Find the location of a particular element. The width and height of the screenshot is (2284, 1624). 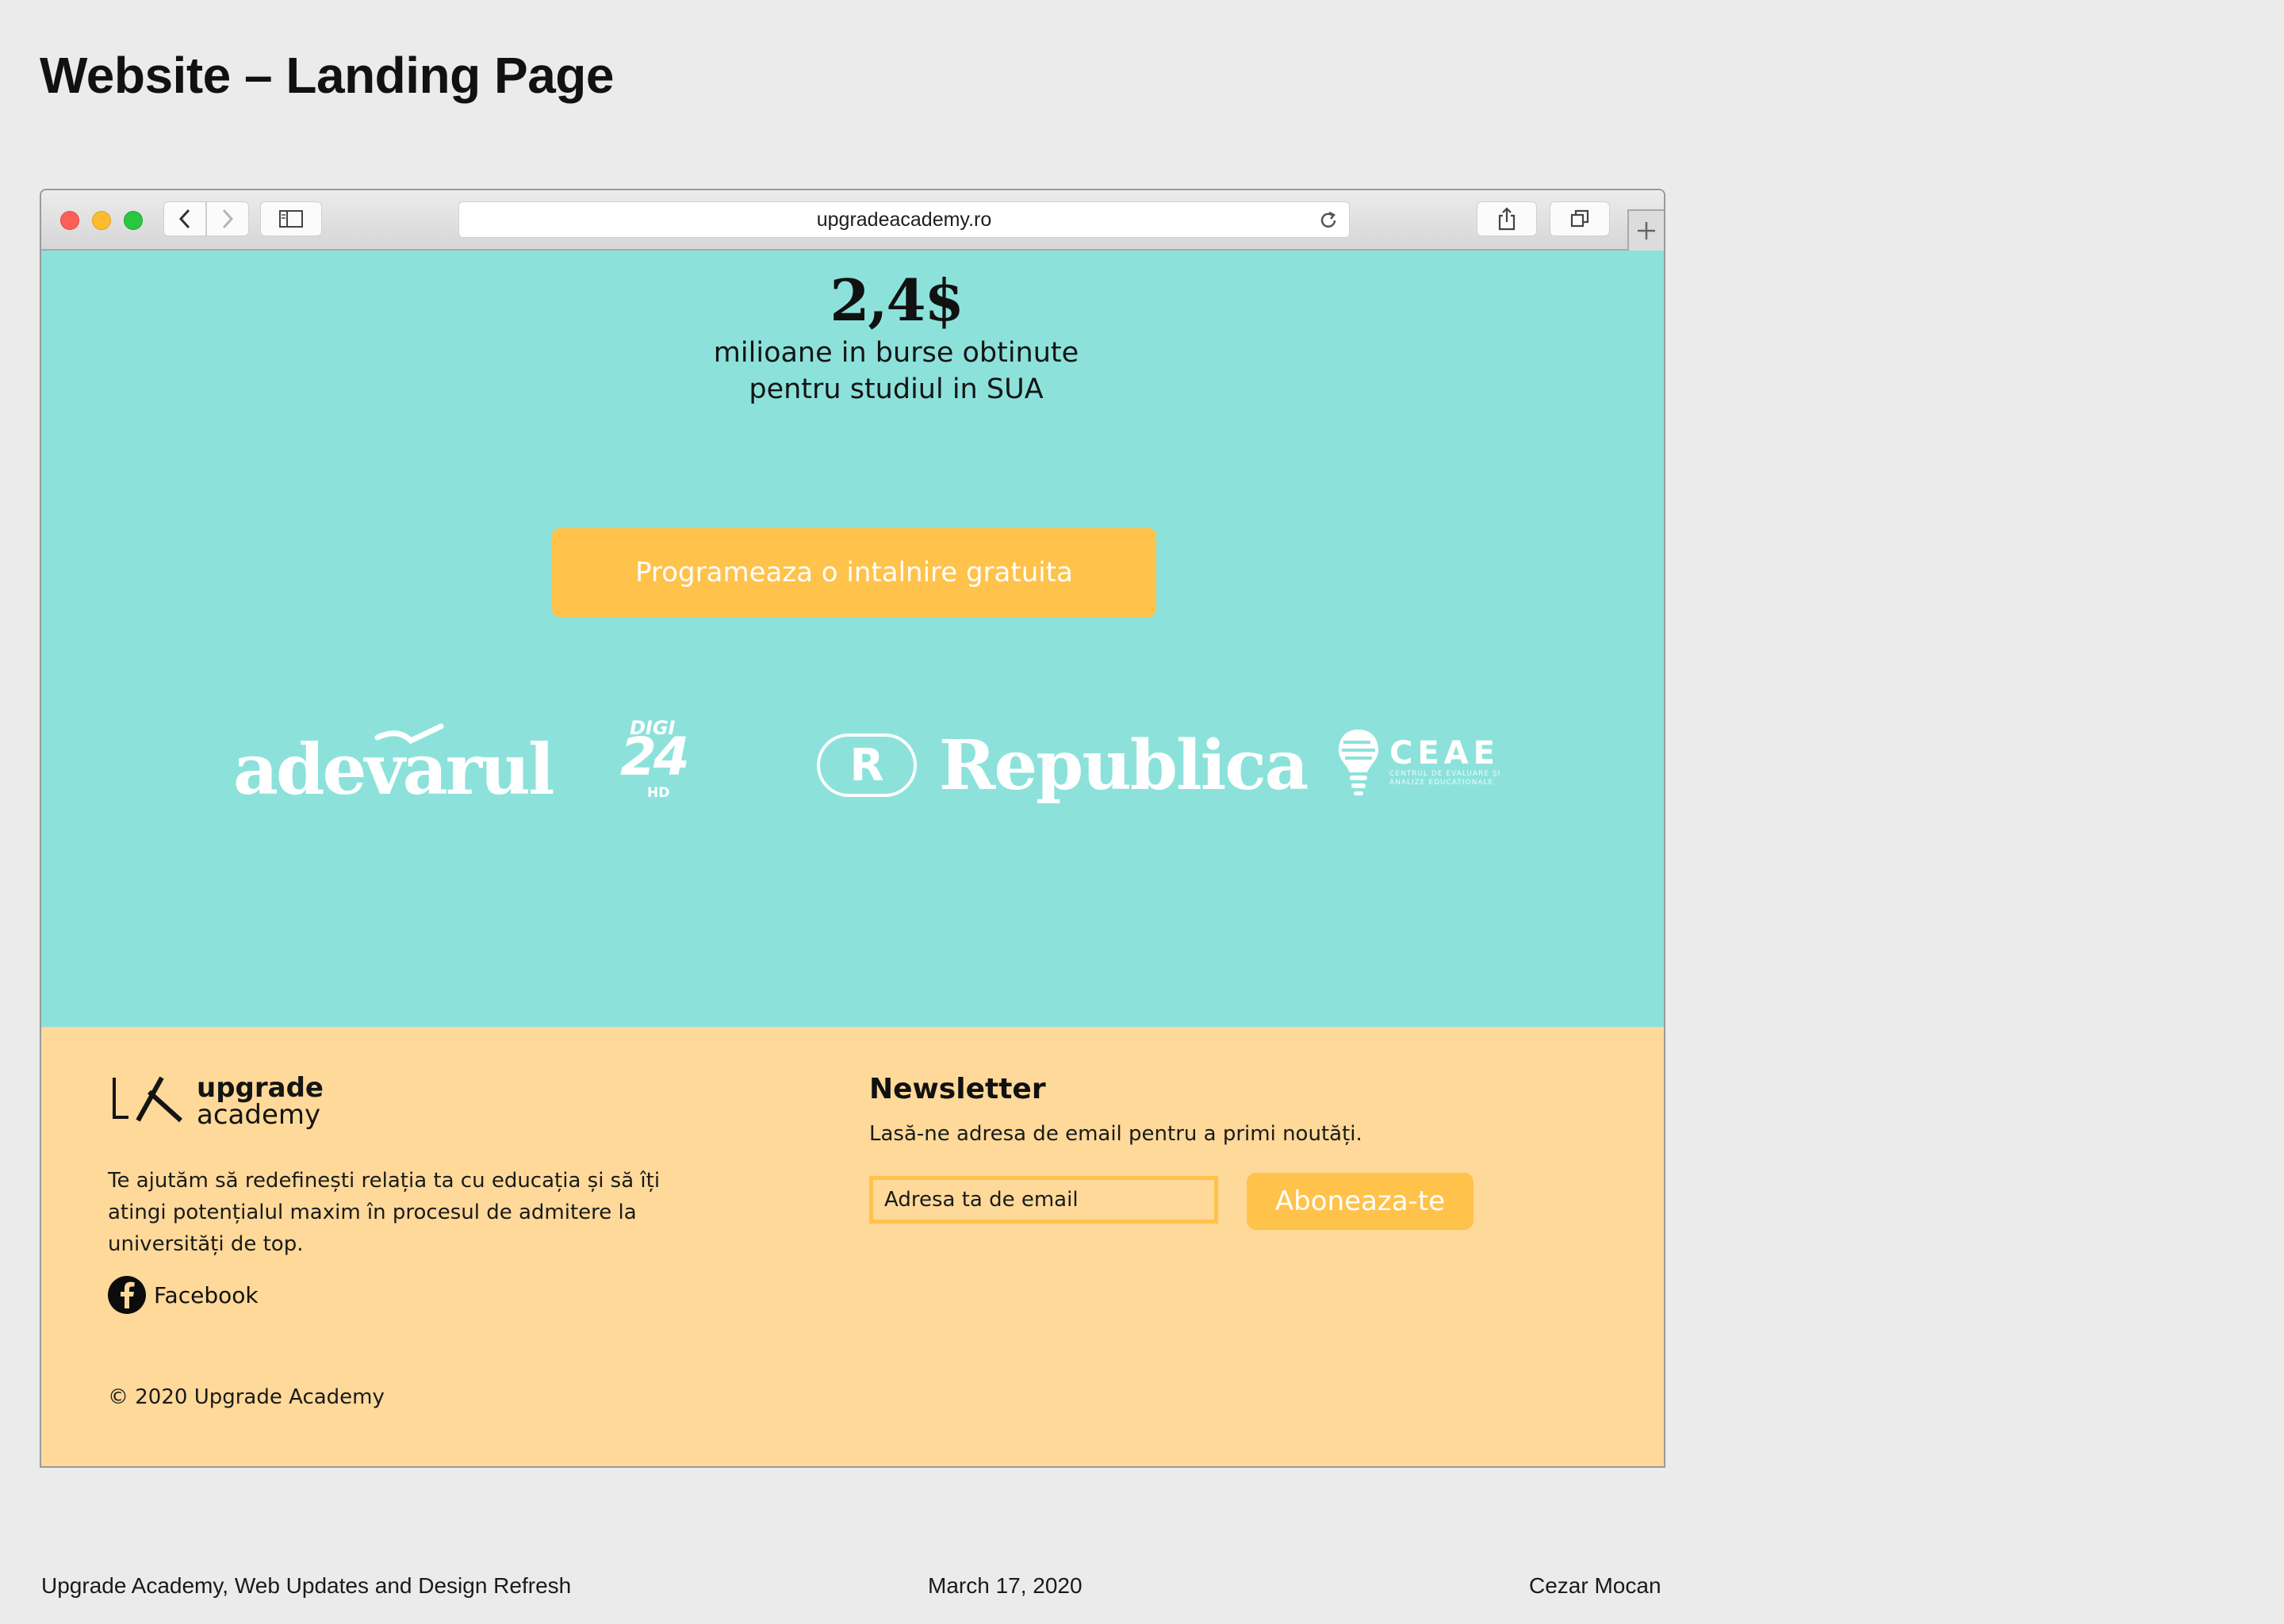

ceae-subtitle-2: ANALIZE EDUCAȚIONALE is located at coordinates (1441, 783).